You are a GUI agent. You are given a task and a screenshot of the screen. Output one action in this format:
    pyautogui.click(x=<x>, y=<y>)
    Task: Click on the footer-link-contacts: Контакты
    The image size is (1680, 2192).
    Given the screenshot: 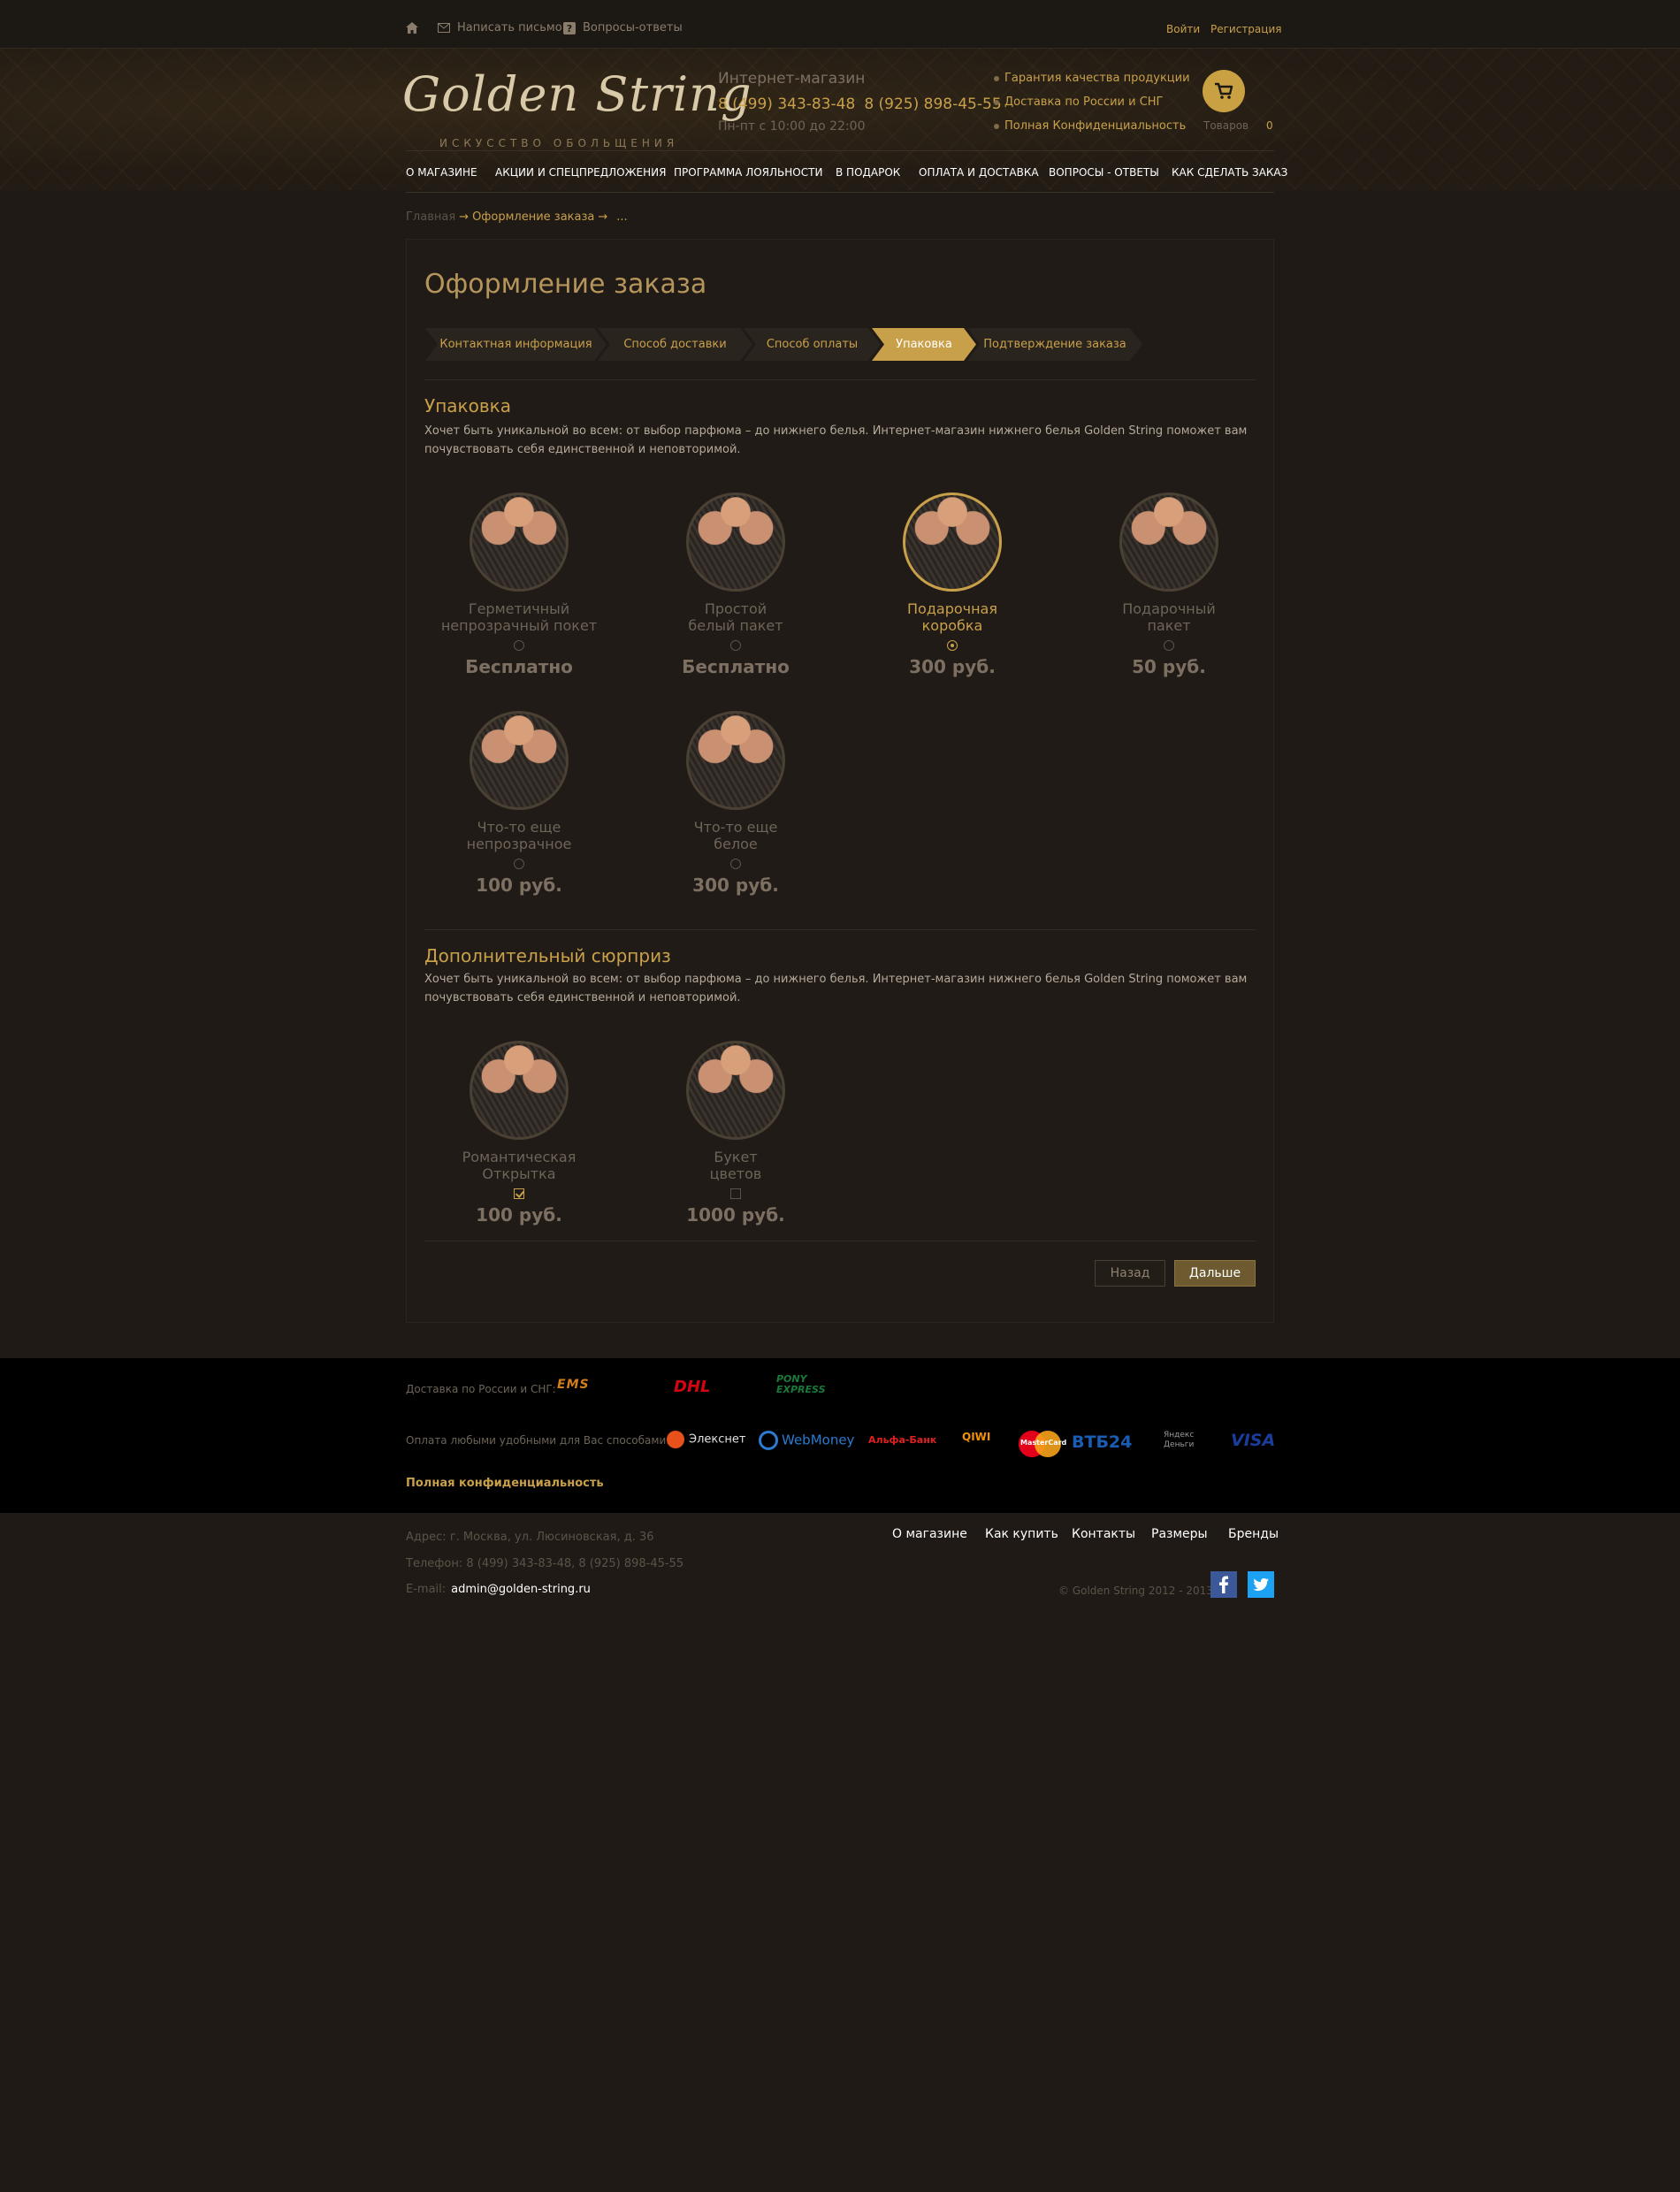 What is the action you would take?
    pyautogui.click(x=1103, y=1534)
    